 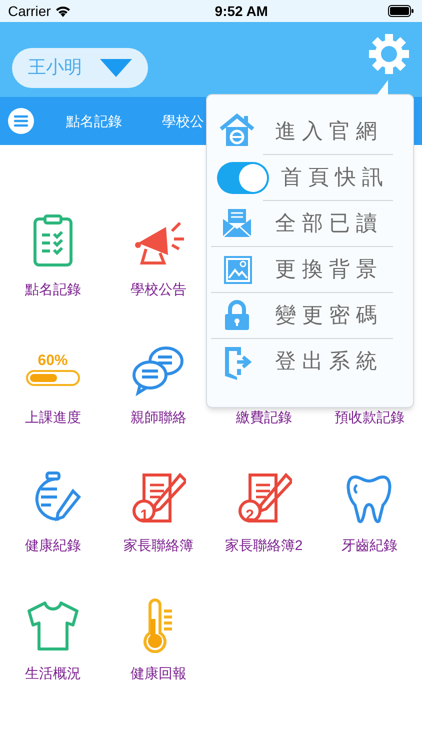 I want to click on grid-item-label: 預收款記錄, so click(x=369, y=417).